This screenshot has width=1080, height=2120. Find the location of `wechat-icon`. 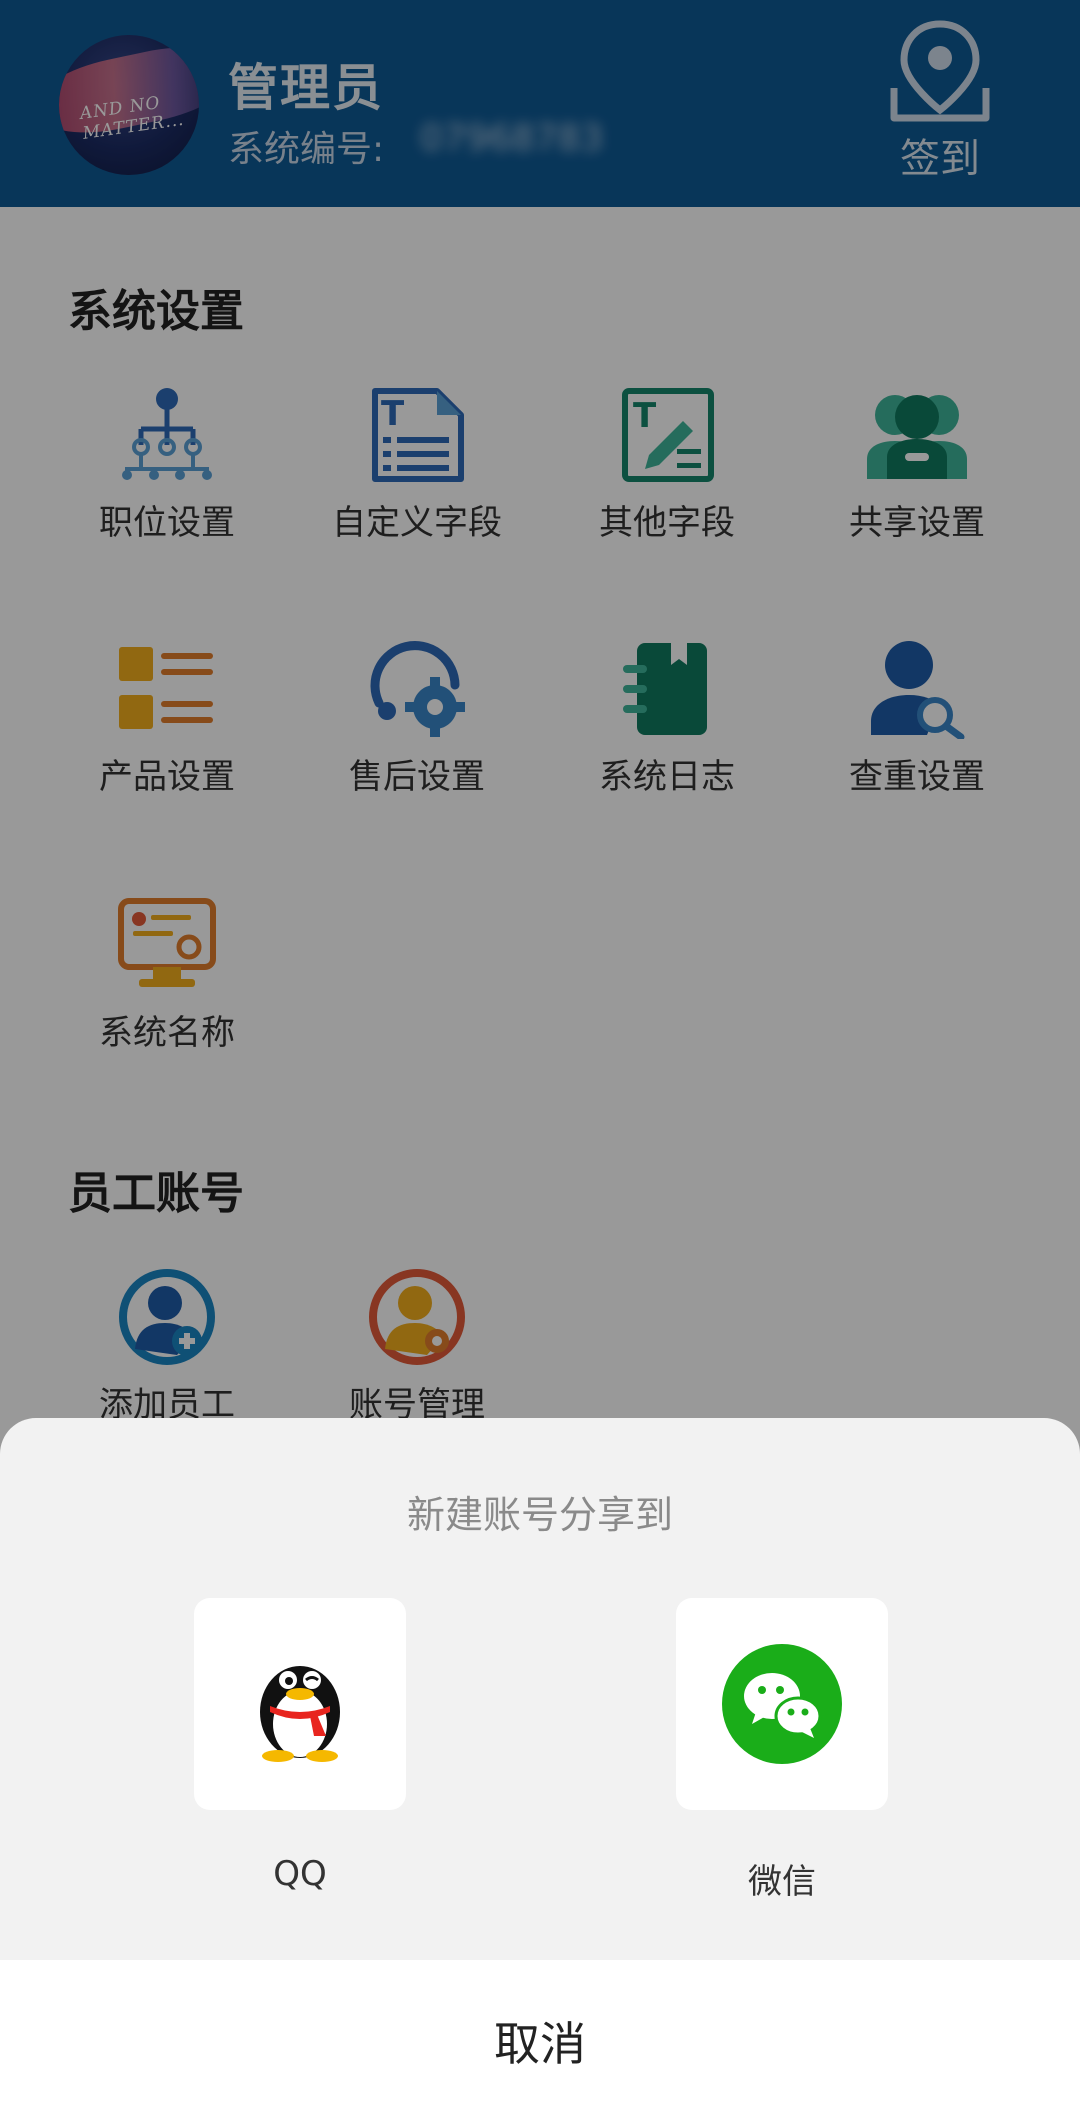

wechat-icon is located at coordinates (782, 1704).